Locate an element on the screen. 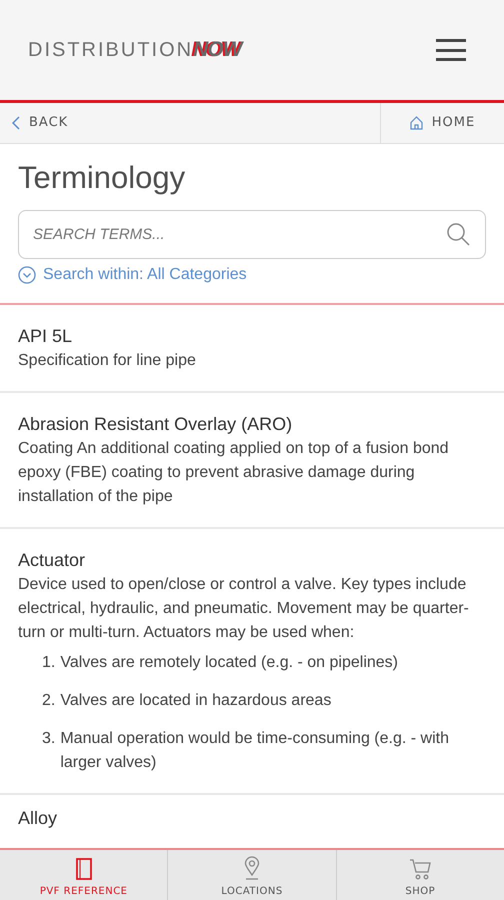  location-pin-icon is located at coordinates (252, 868).